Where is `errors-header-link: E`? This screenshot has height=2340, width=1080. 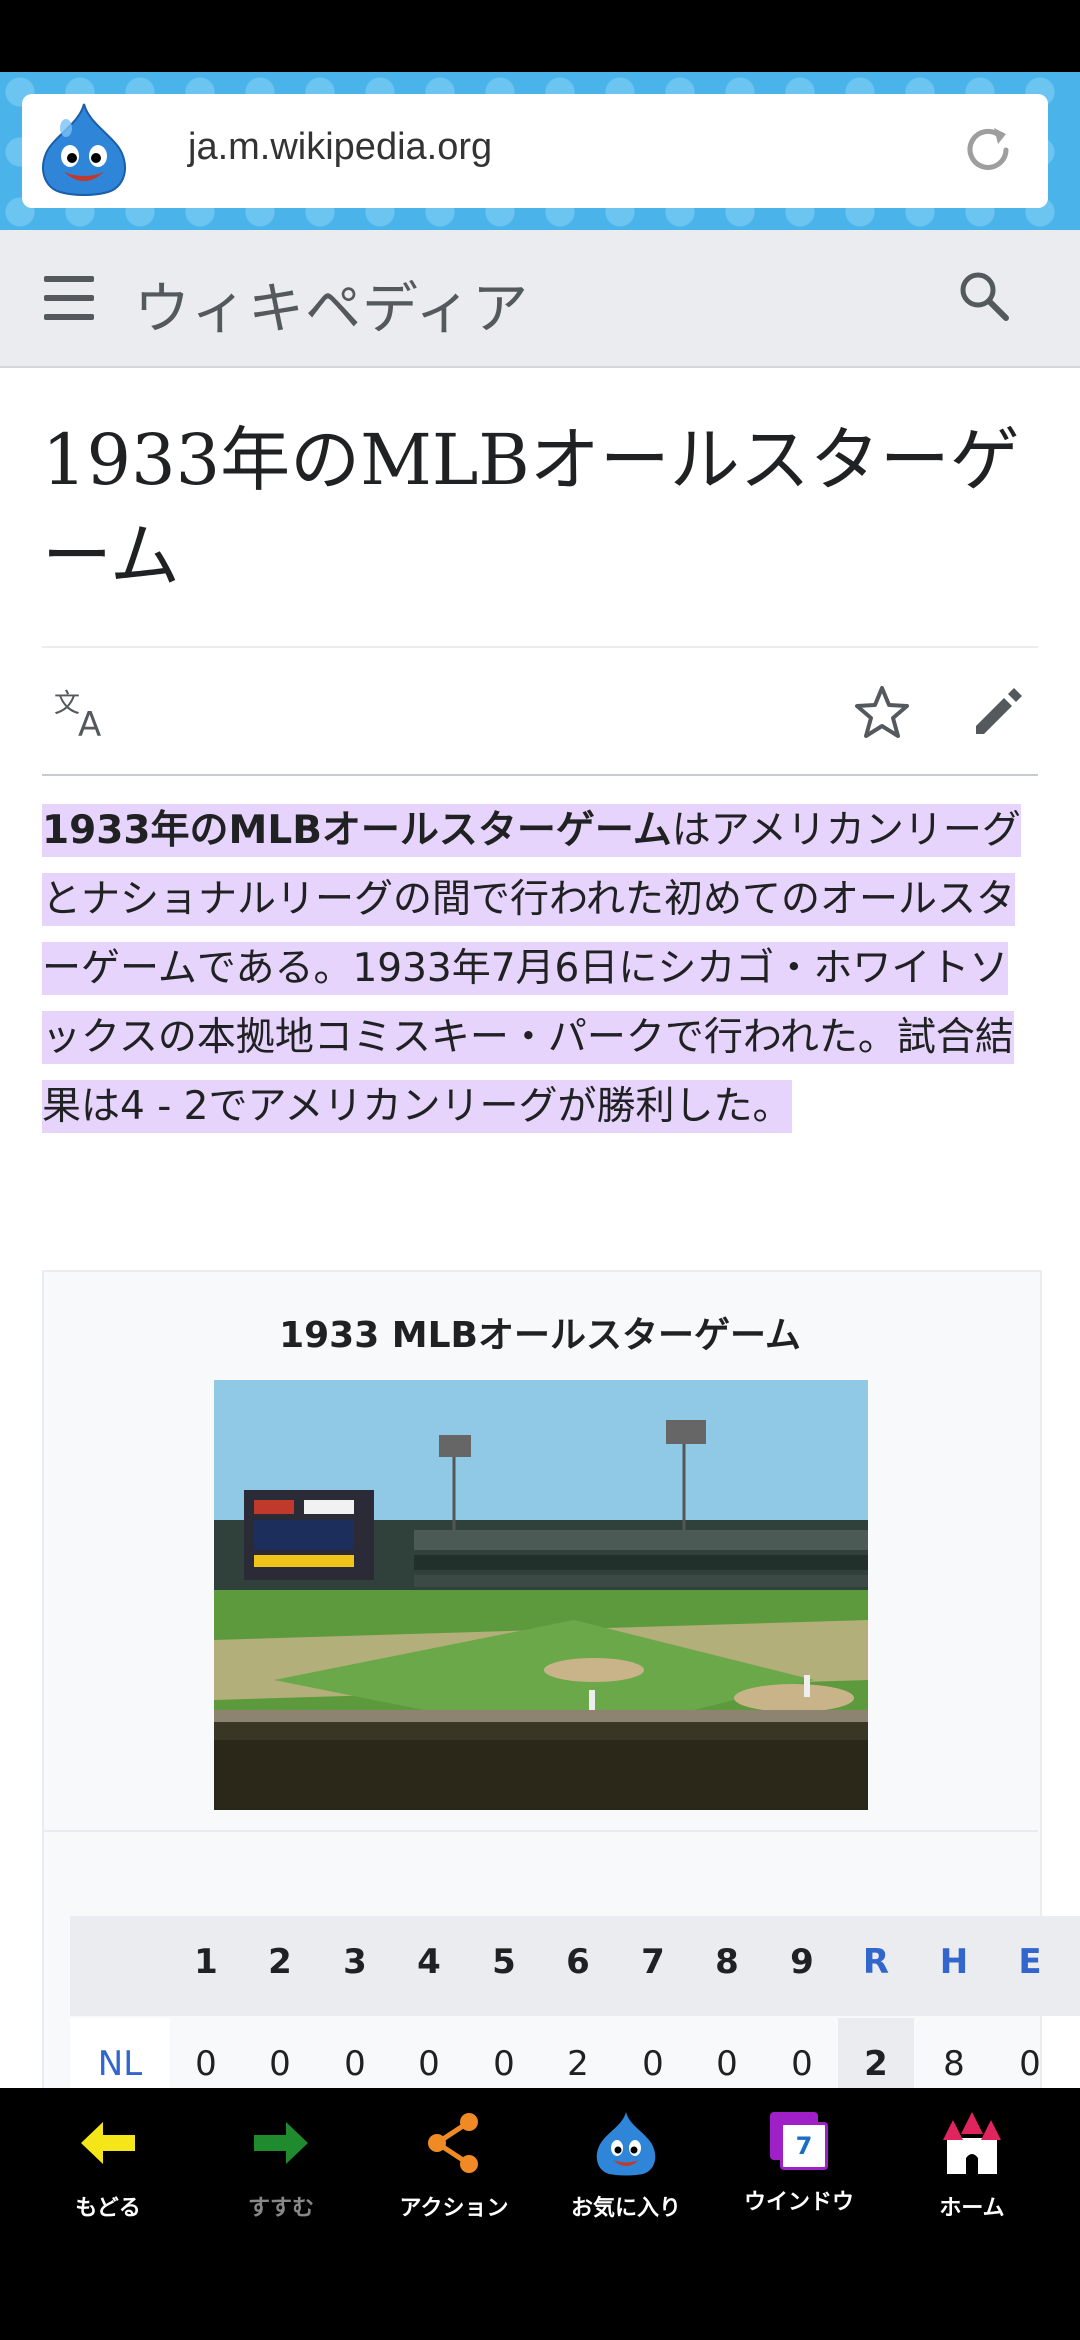 errors-header-link: E is located at coordinates (1030, 1962).